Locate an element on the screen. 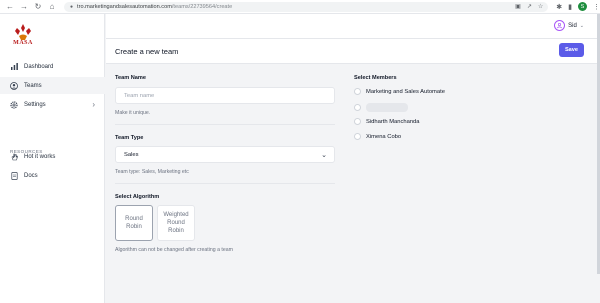 Image resolution: width=600 pixels, height=303 pixels. document-icon is located at coordinates (14, 175).